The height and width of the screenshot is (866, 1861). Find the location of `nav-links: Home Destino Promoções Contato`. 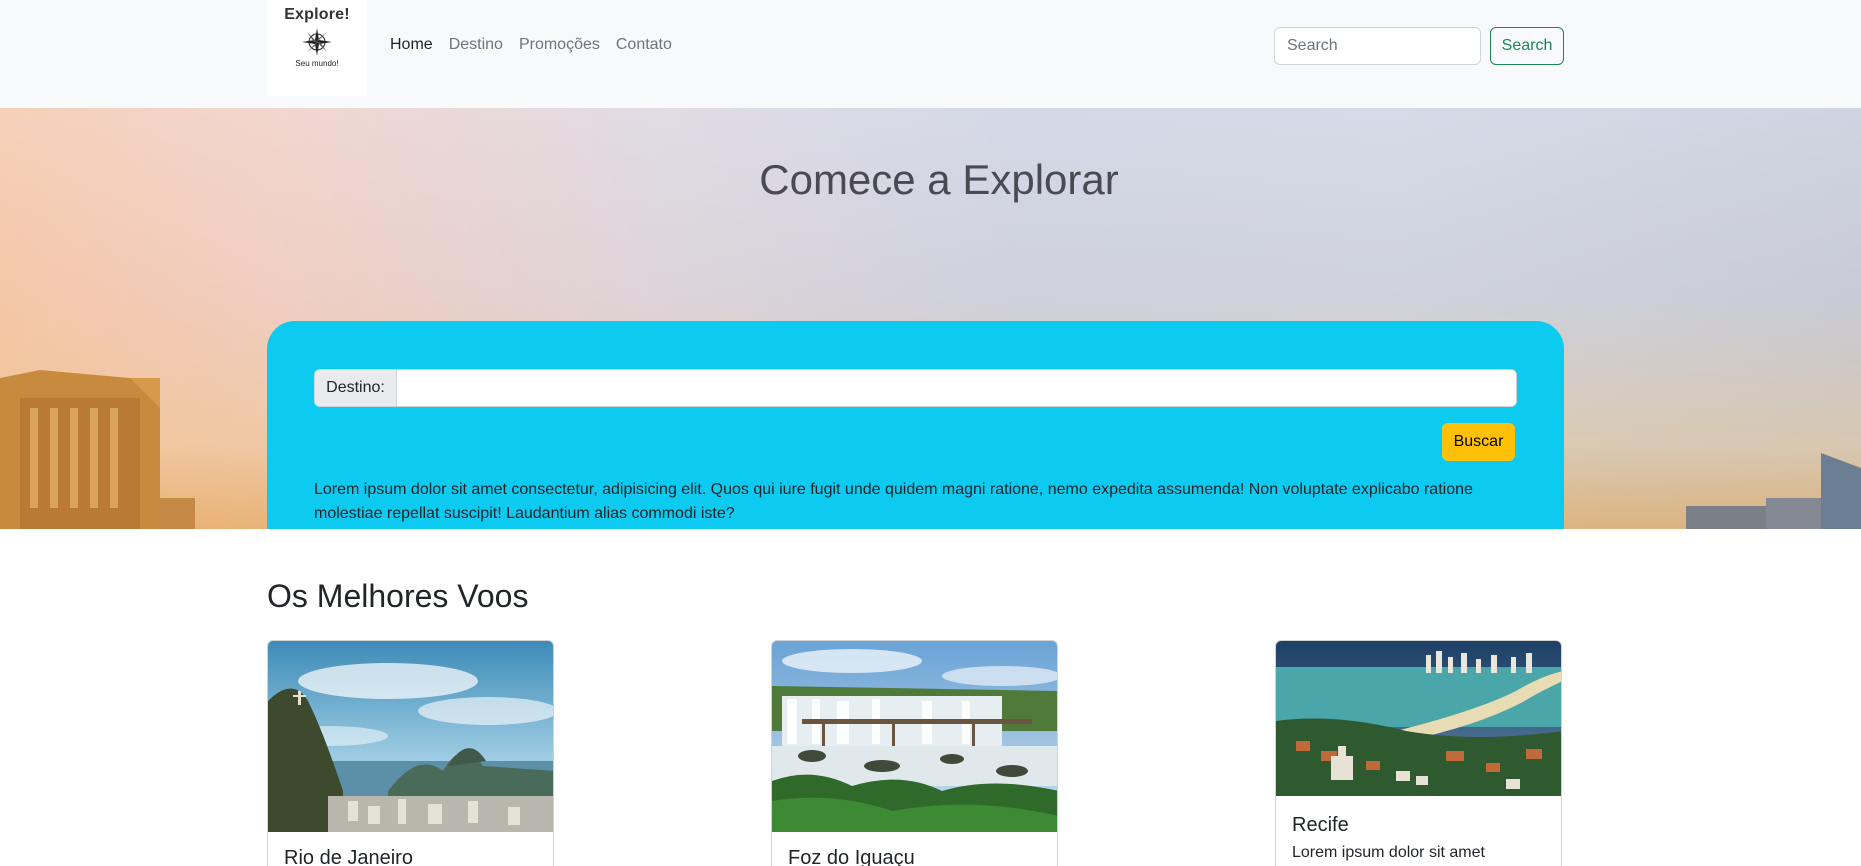

nav-links: Home Destino Promoções Contato is located at coordinates (531, 45).